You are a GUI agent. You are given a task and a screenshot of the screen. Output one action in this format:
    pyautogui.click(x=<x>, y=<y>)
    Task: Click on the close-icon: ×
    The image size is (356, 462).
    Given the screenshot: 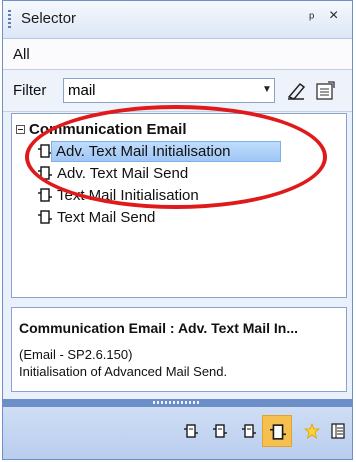 What is the action you would take?
    pyautogui.click(x=333, y=16)
    